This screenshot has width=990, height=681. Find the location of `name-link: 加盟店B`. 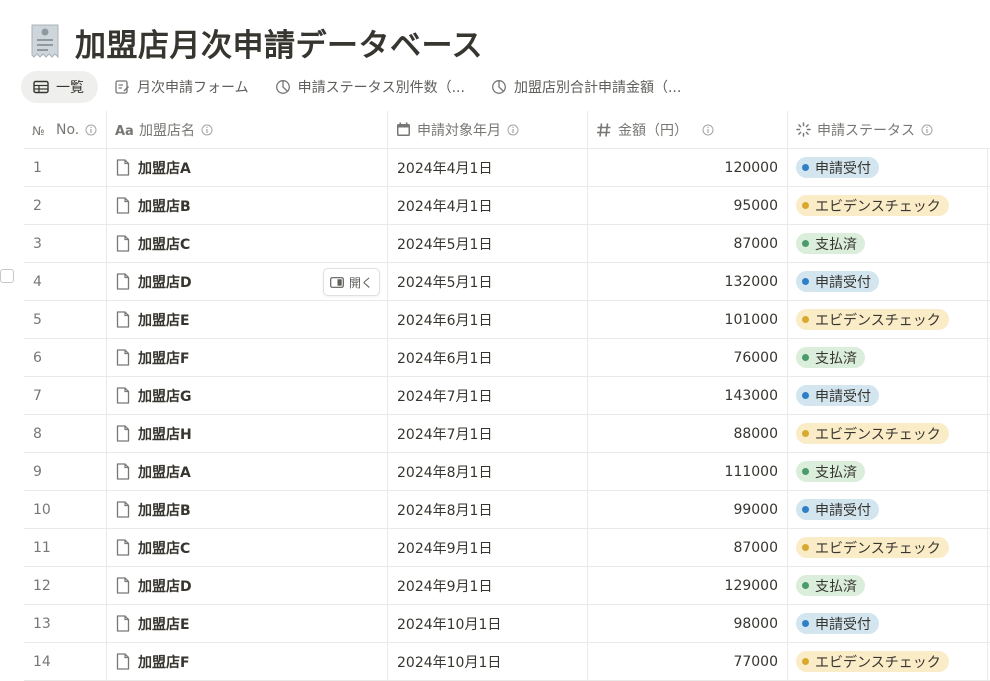

name-link: 加盟店B is located at coordinates (153, 206).